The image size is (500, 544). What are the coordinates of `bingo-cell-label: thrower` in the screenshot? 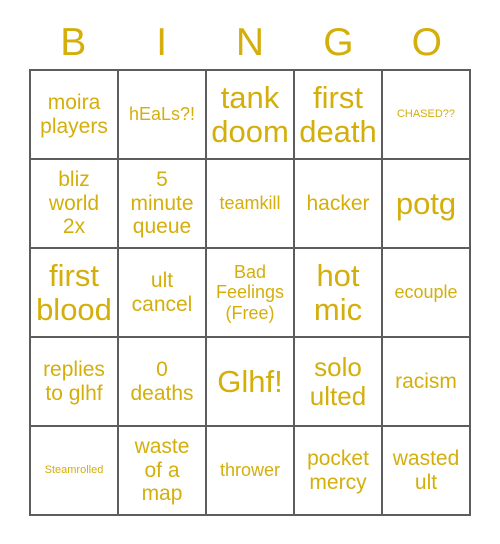 It's located at (250, 470).